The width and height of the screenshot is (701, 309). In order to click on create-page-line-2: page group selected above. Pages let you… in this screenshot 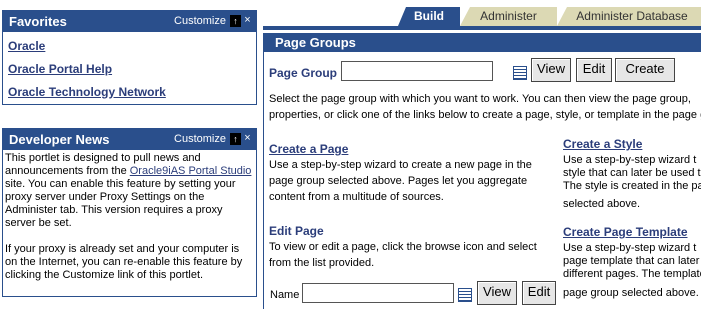, I will do `click(398, 181)`.